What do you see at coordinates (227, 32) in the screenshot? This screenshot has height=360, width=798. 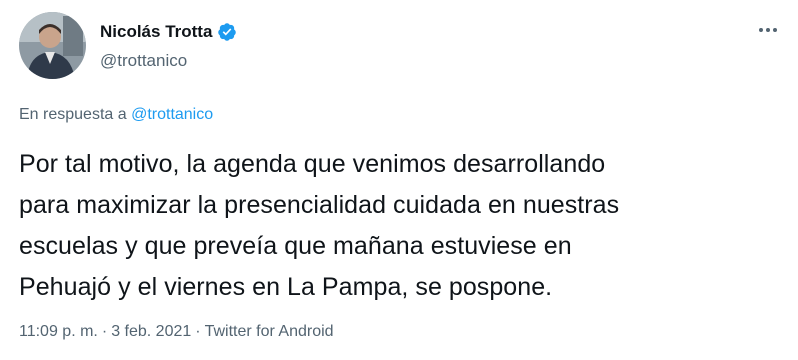 I see `verified-badge-icon` at bounding box center [227, 32].